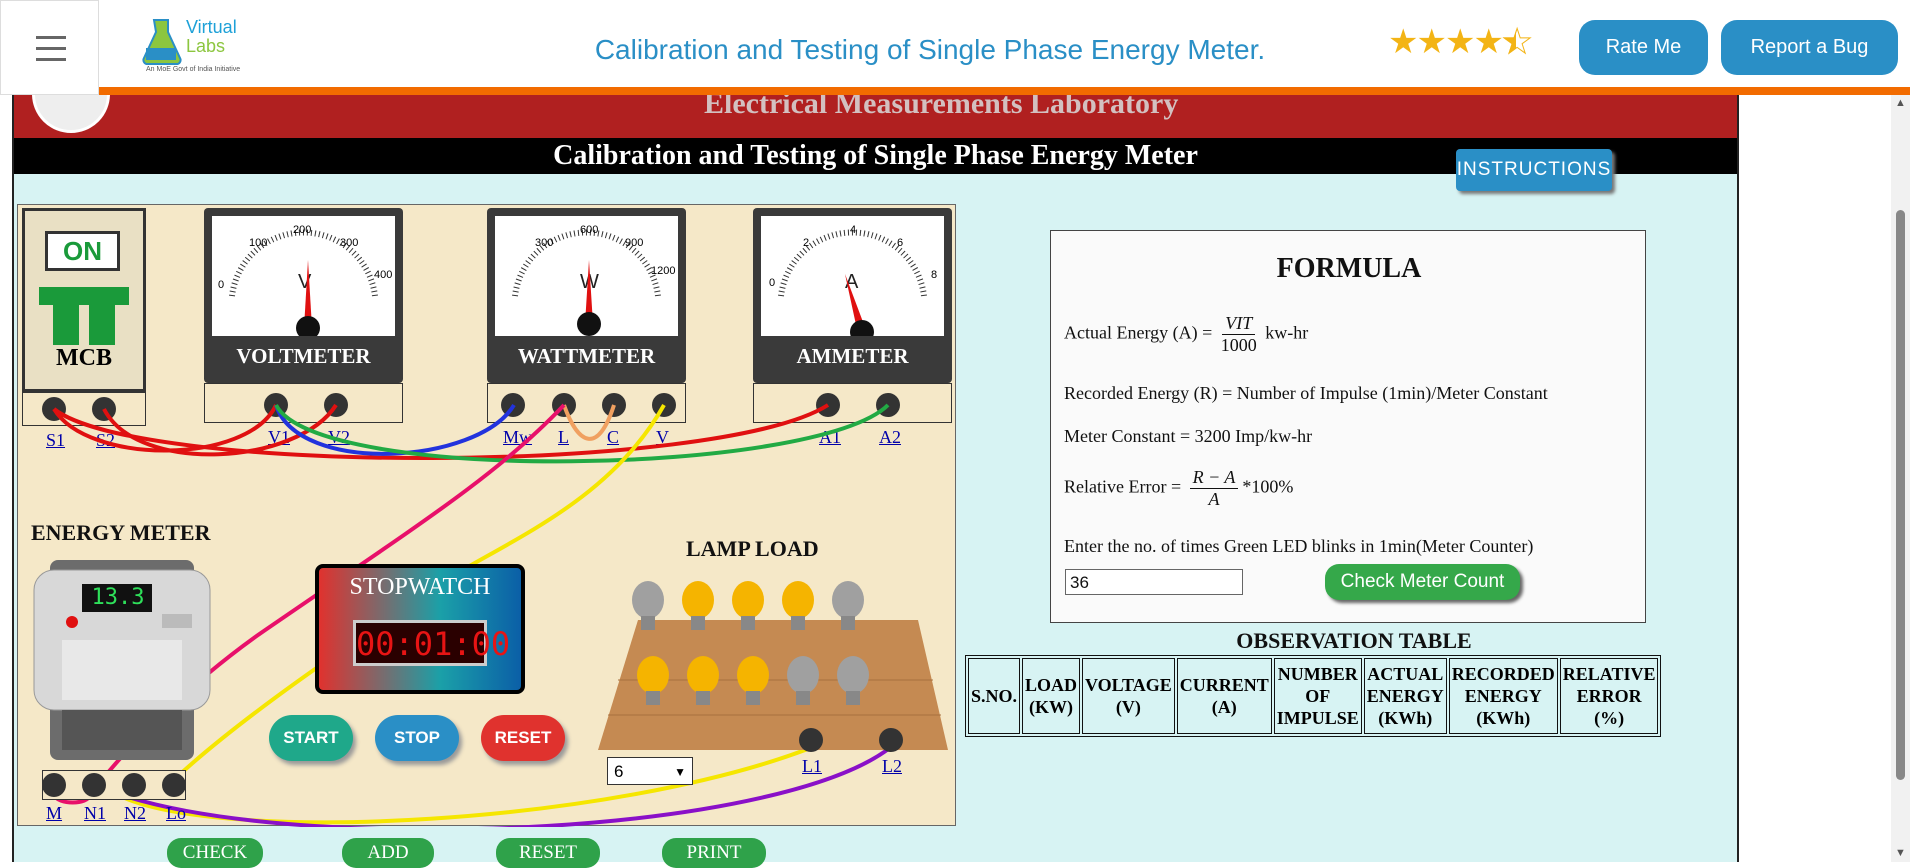 This screenshot has width=1910, height=868. I want to click on lamp-count-value: 6, so click(619, 771).